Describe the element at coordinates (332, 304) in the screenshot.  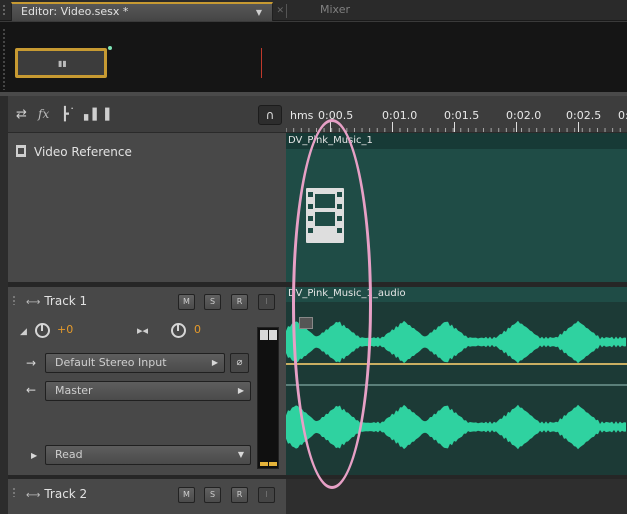
I see `highlight-ellipse` at that location.